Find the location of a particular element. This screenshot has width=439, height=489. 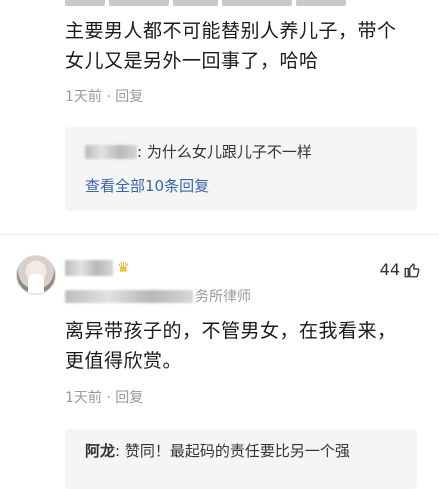

comment-line: 女儿又是另外一回事了，哈哈 is located at coordinates (192, 61).